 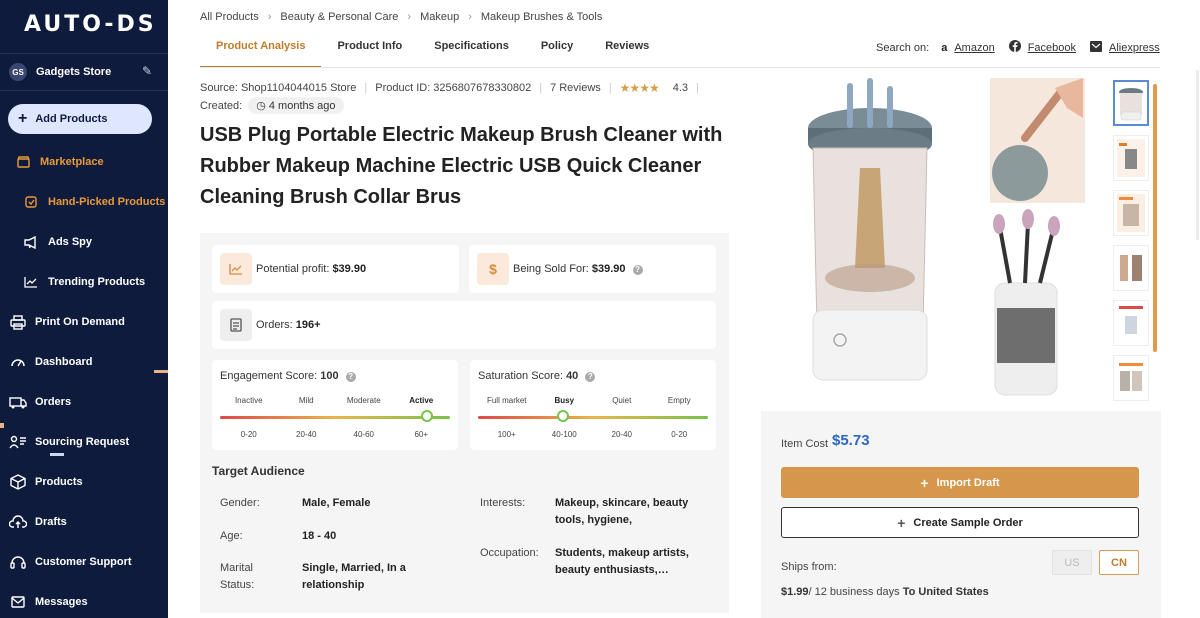 What do you see at coordinates (960, 482) in the screenshot?
I see `import-draft-button: + Import Draft` at bounding box center [960, 482].